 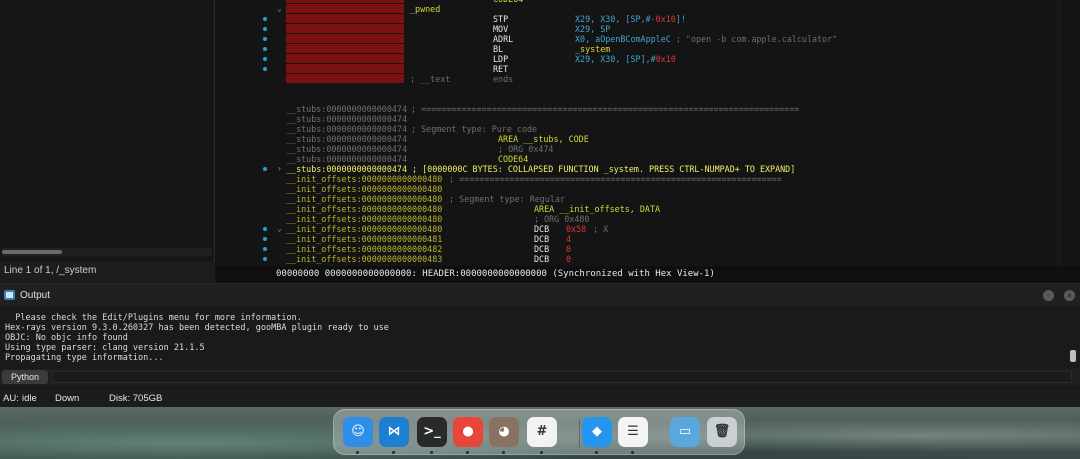 What do you see at coordinates (504, 432) in the screenshot?
I see `dock-portrait-app-icon: ◕` at bounding box center [504, 432].